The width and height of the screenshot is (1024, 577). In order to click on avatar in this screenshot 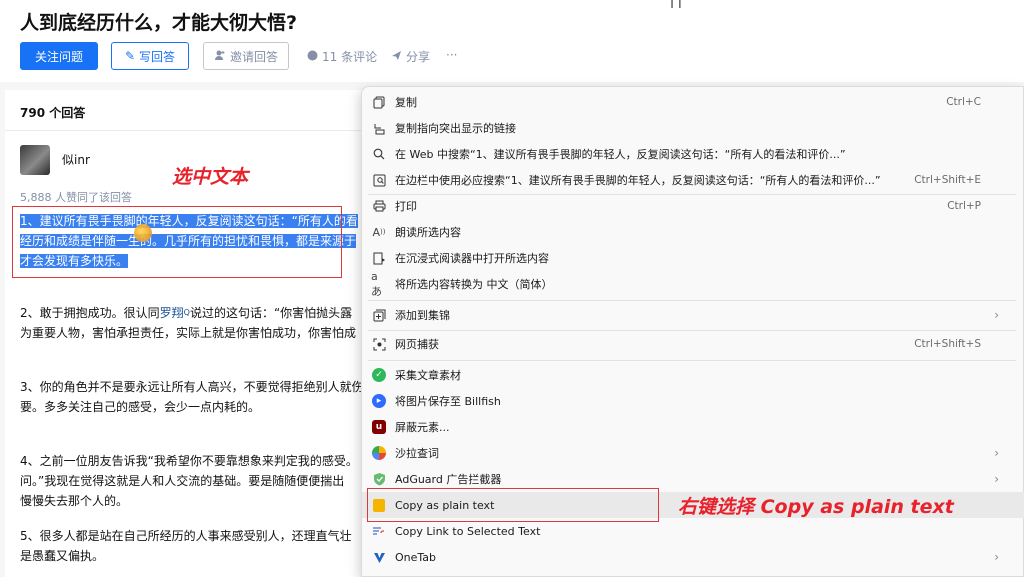, I will do `click(35, 160)`.